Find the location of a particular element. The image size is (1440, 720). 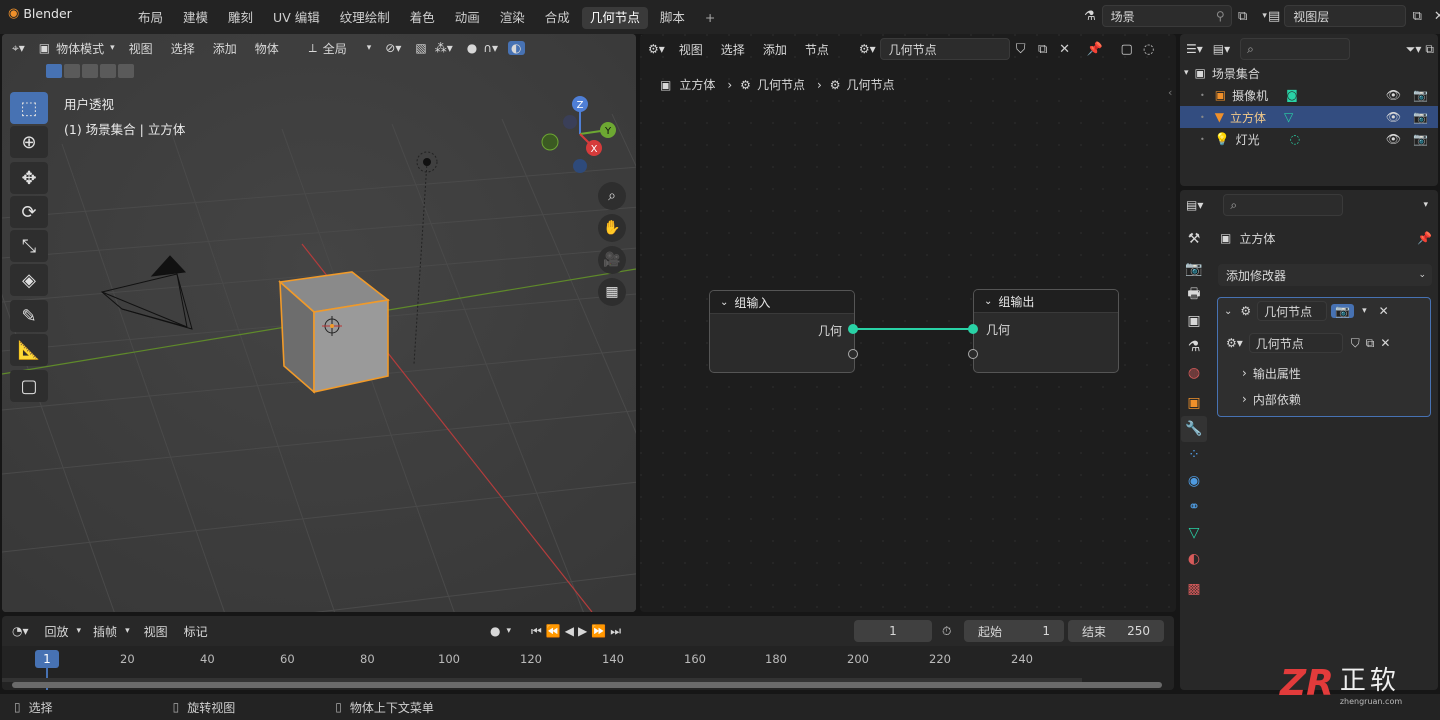

play-reverse-icon: ◀ is located at coordinates (569, 631).